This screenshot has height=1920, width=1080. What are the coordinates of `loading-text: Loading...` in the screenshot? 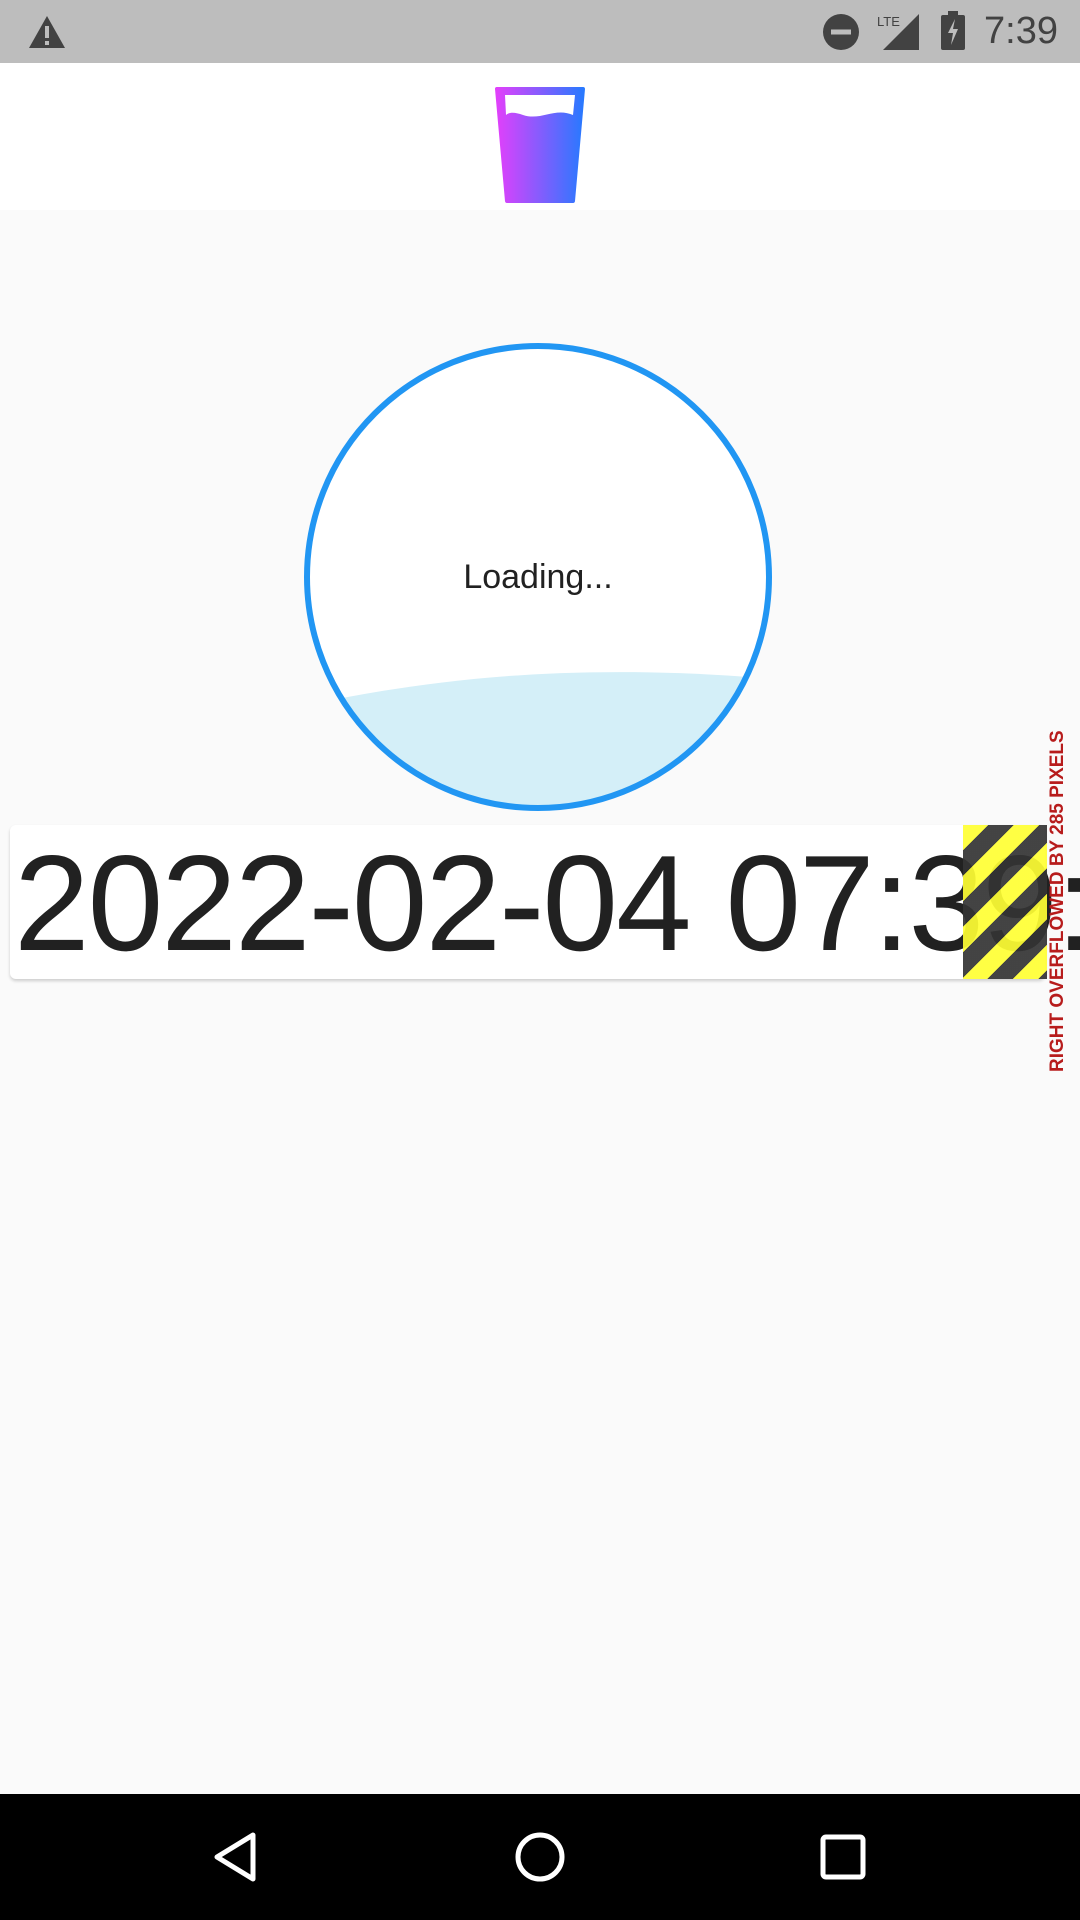 It's located at (538, 577).